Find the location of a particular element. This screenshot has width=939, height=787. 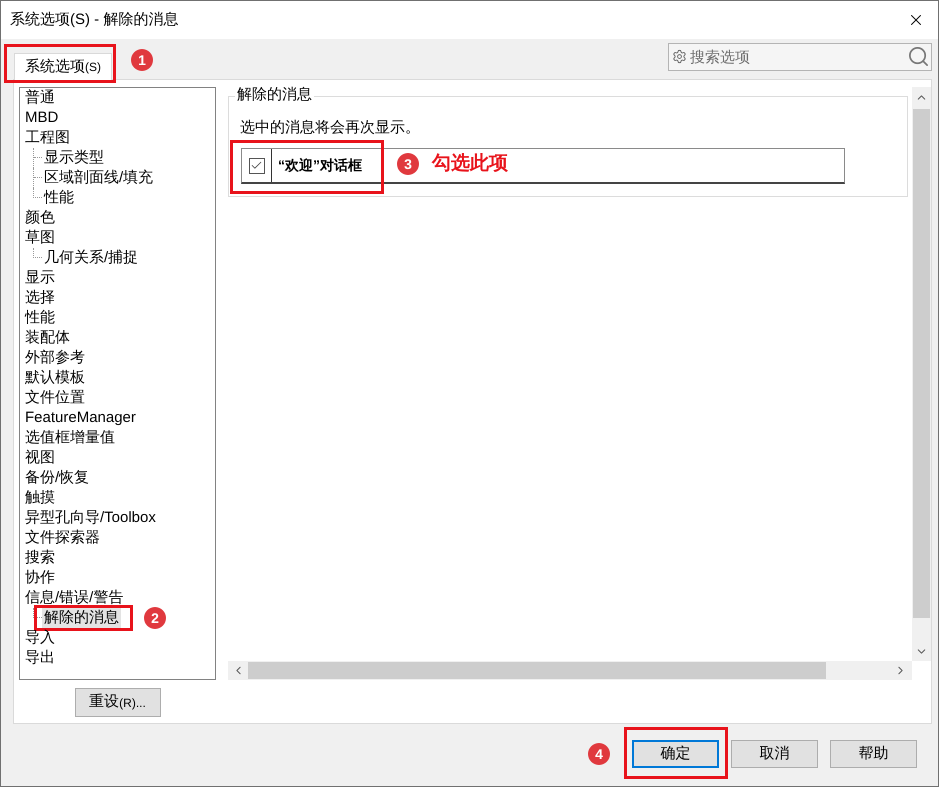

step-number-badge: 1 is located at coordinates (142, 60).